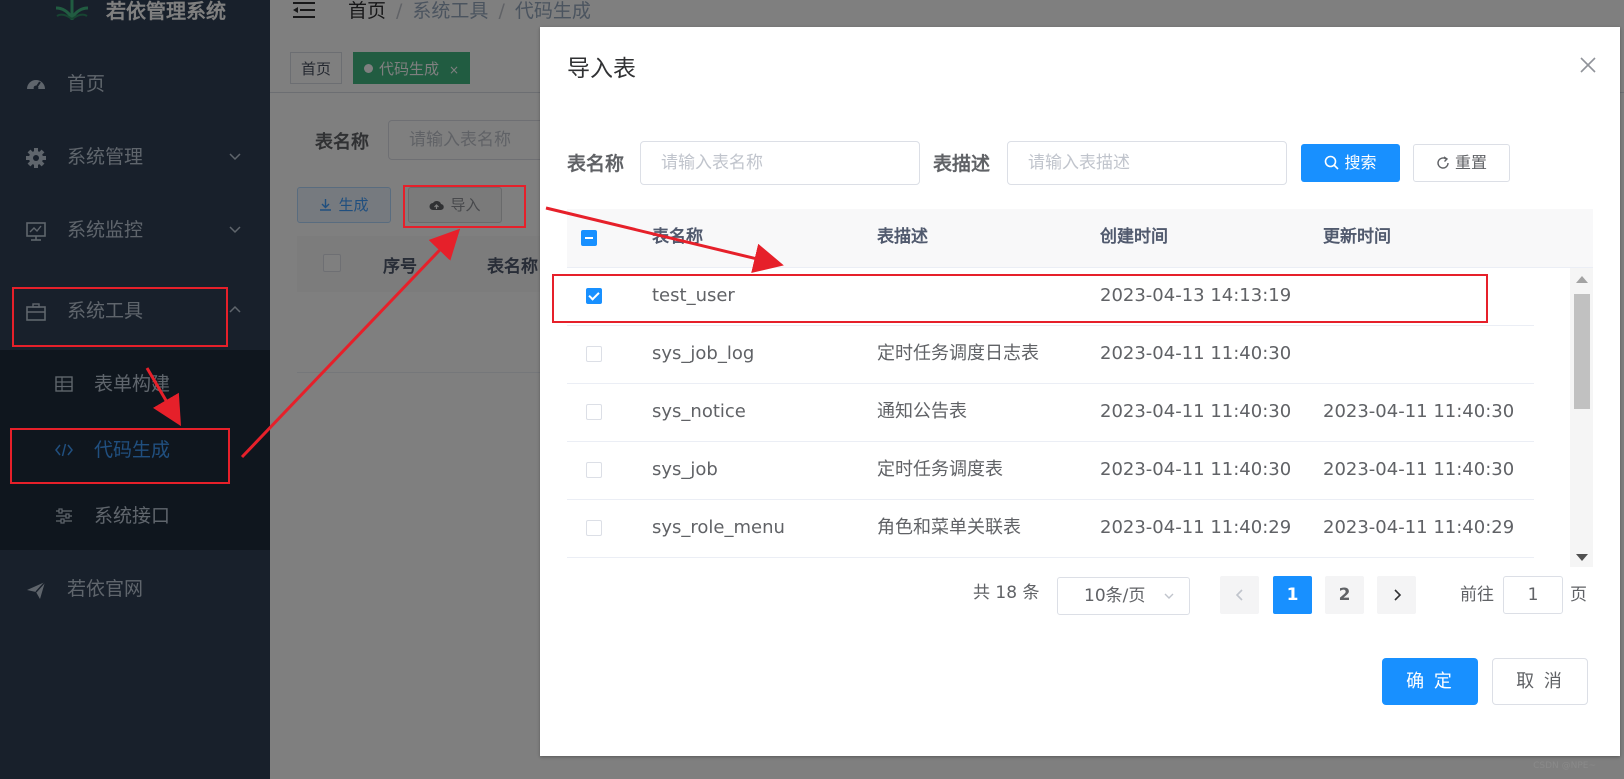 This screenshot has width=1624, height=779. What do you see at coordinates (902, 237) in the screenshot?
I see `column-table-desc: 表描述` at bounding box center [902, 237].